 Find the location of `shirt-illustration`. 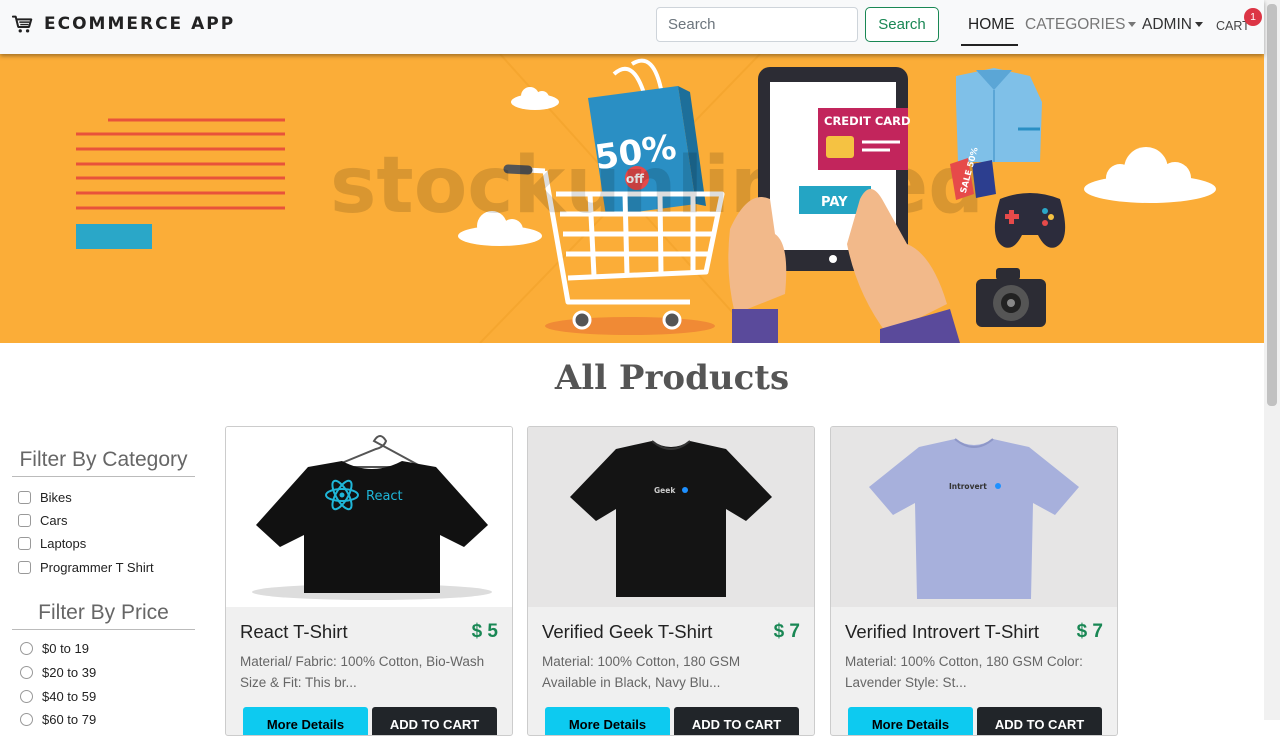

shirt-illustration is located at coordinates (999, 115).